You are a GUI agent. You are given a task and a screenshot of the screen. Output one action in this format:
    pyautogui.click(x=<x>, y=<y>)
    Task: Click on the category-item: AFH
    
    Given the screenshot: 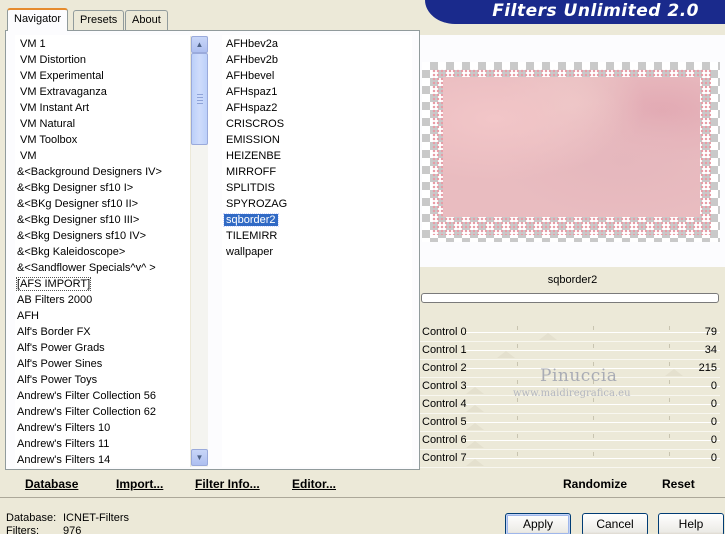 What is the action you would take?
    pyautogui.click(x=102, y=316)
    